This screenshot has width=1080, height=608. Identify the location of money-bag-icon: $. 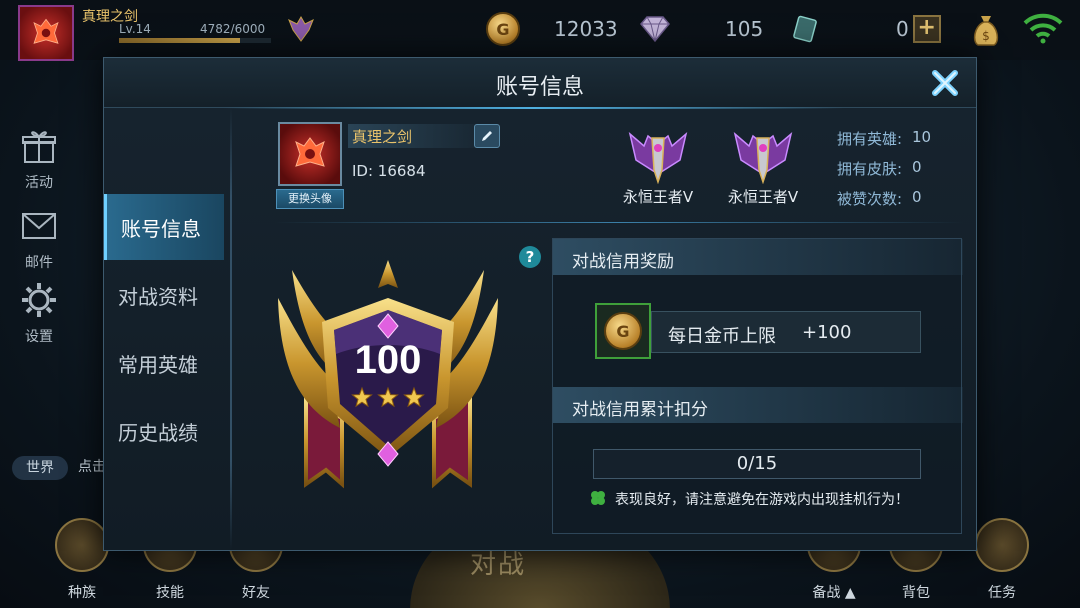
(986, 30).